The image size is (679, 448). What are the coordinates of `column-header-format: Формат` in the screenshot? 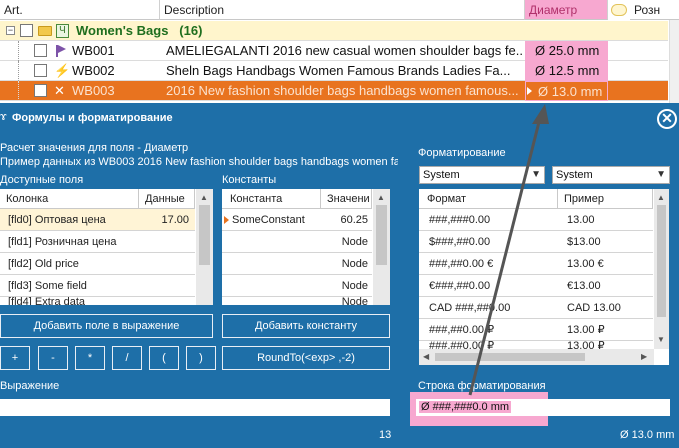 It's located at (446, 199).